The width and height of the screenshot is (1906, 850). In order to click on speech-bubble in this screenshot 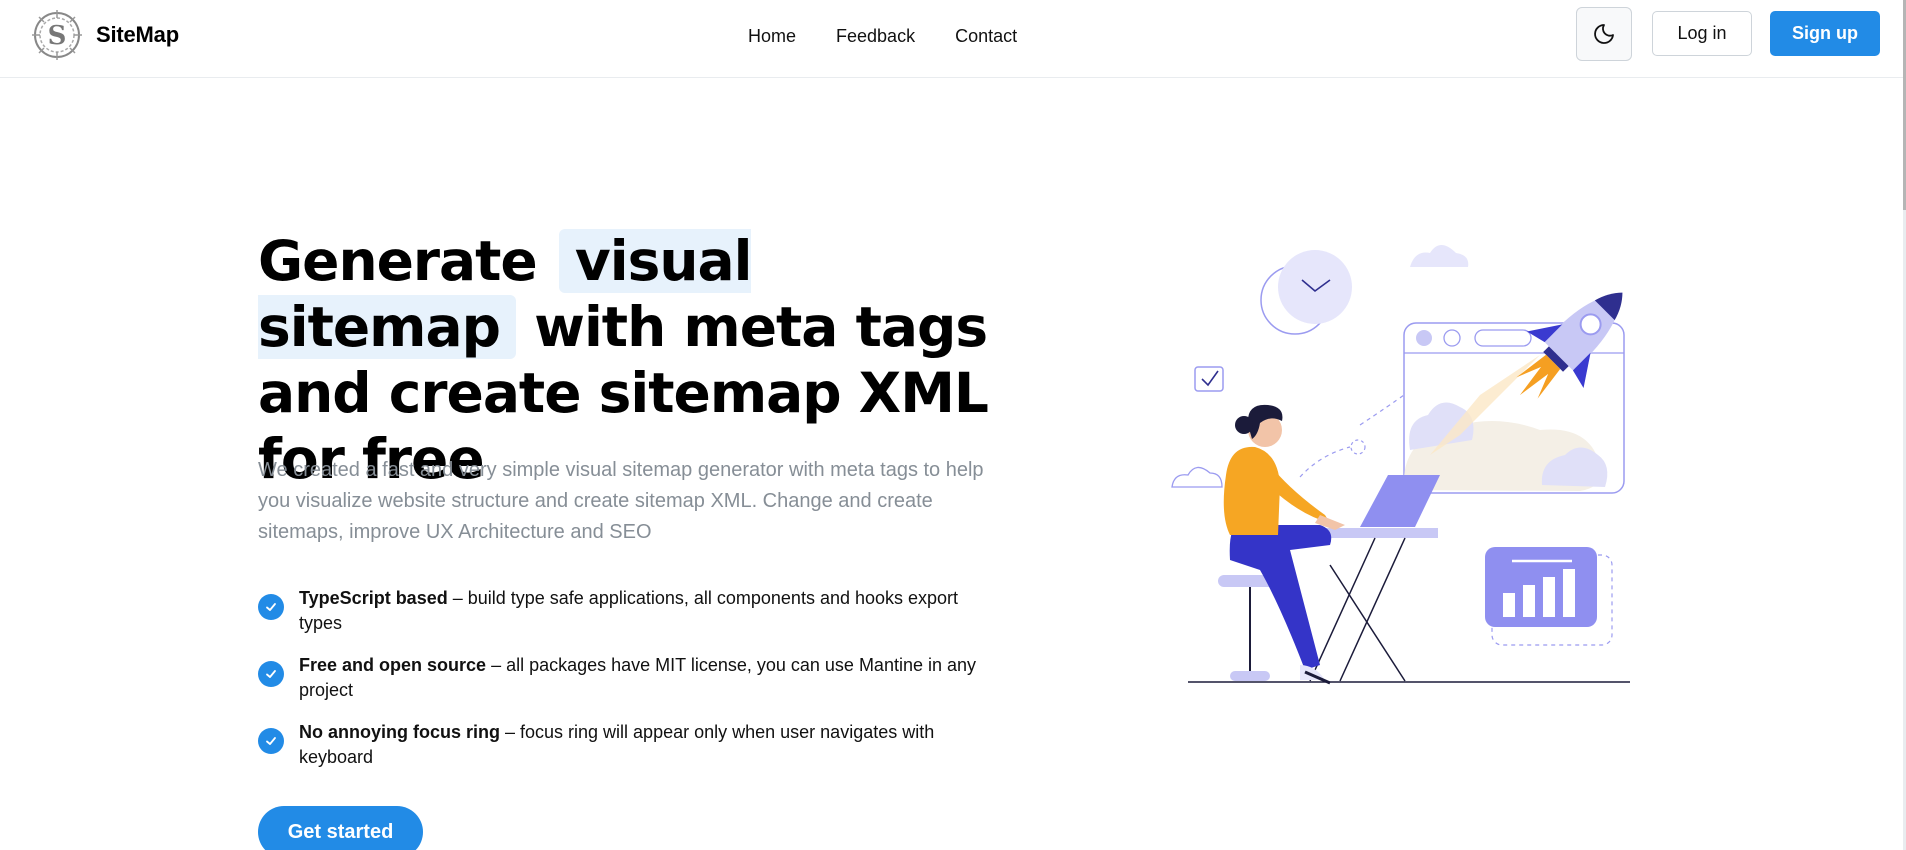, I will do `click(1209, 379)`.